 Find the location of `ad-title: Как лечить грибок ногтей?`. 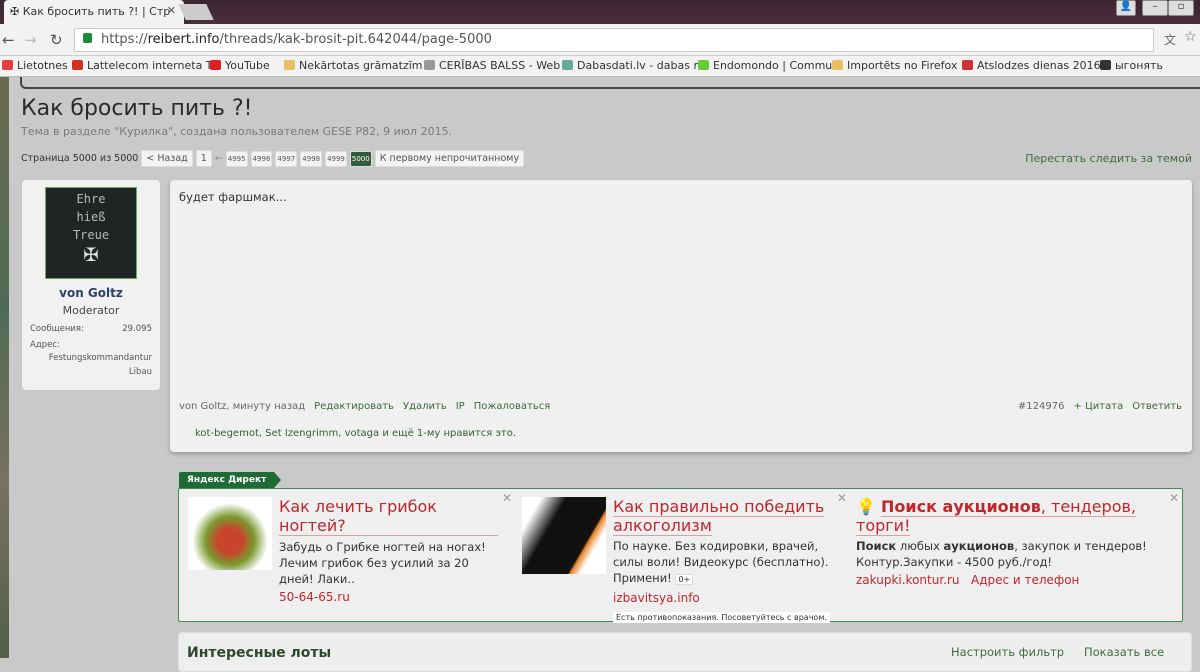

ad-title: Как лечить грибок ногтей? is located at coordinates (388, 516).